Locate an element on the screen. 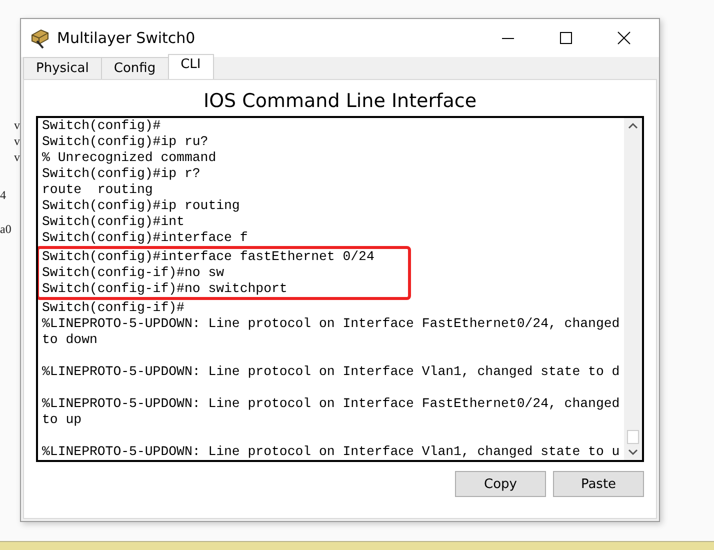 The height and width of the screenshot is (550, 714). panel-heading: IOS Command Line Interface is located at coordinates (340, 101).